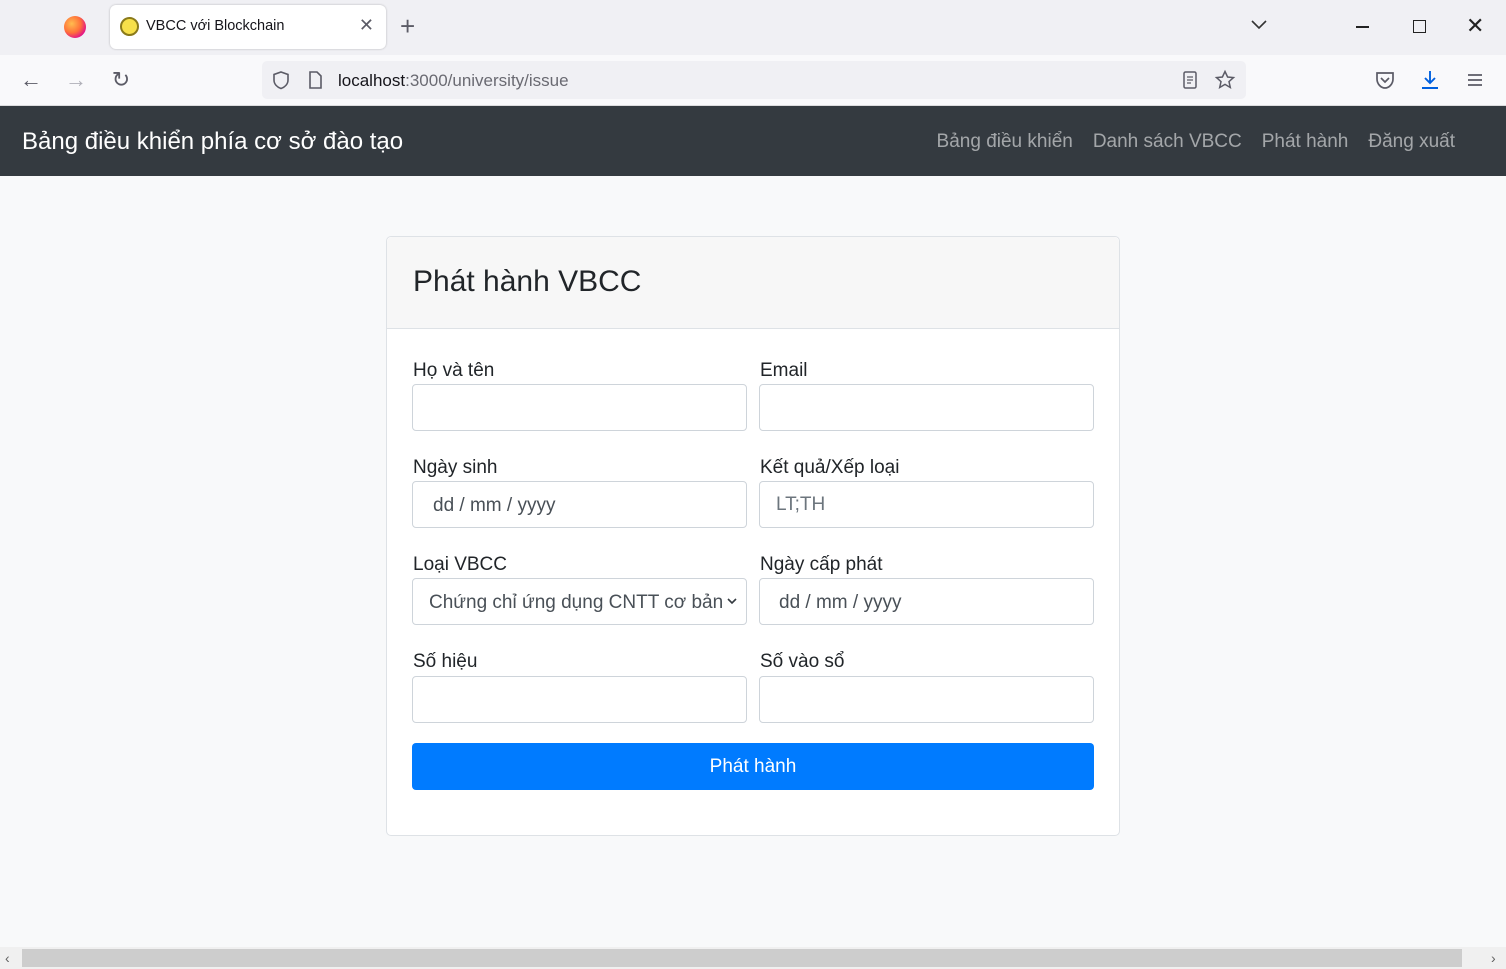 The height and width of the screenshot is (969, 1506). Describe the element at coordinates (31, 80) in the screenshot. I see `back-arrow-icon: ←` at that location.